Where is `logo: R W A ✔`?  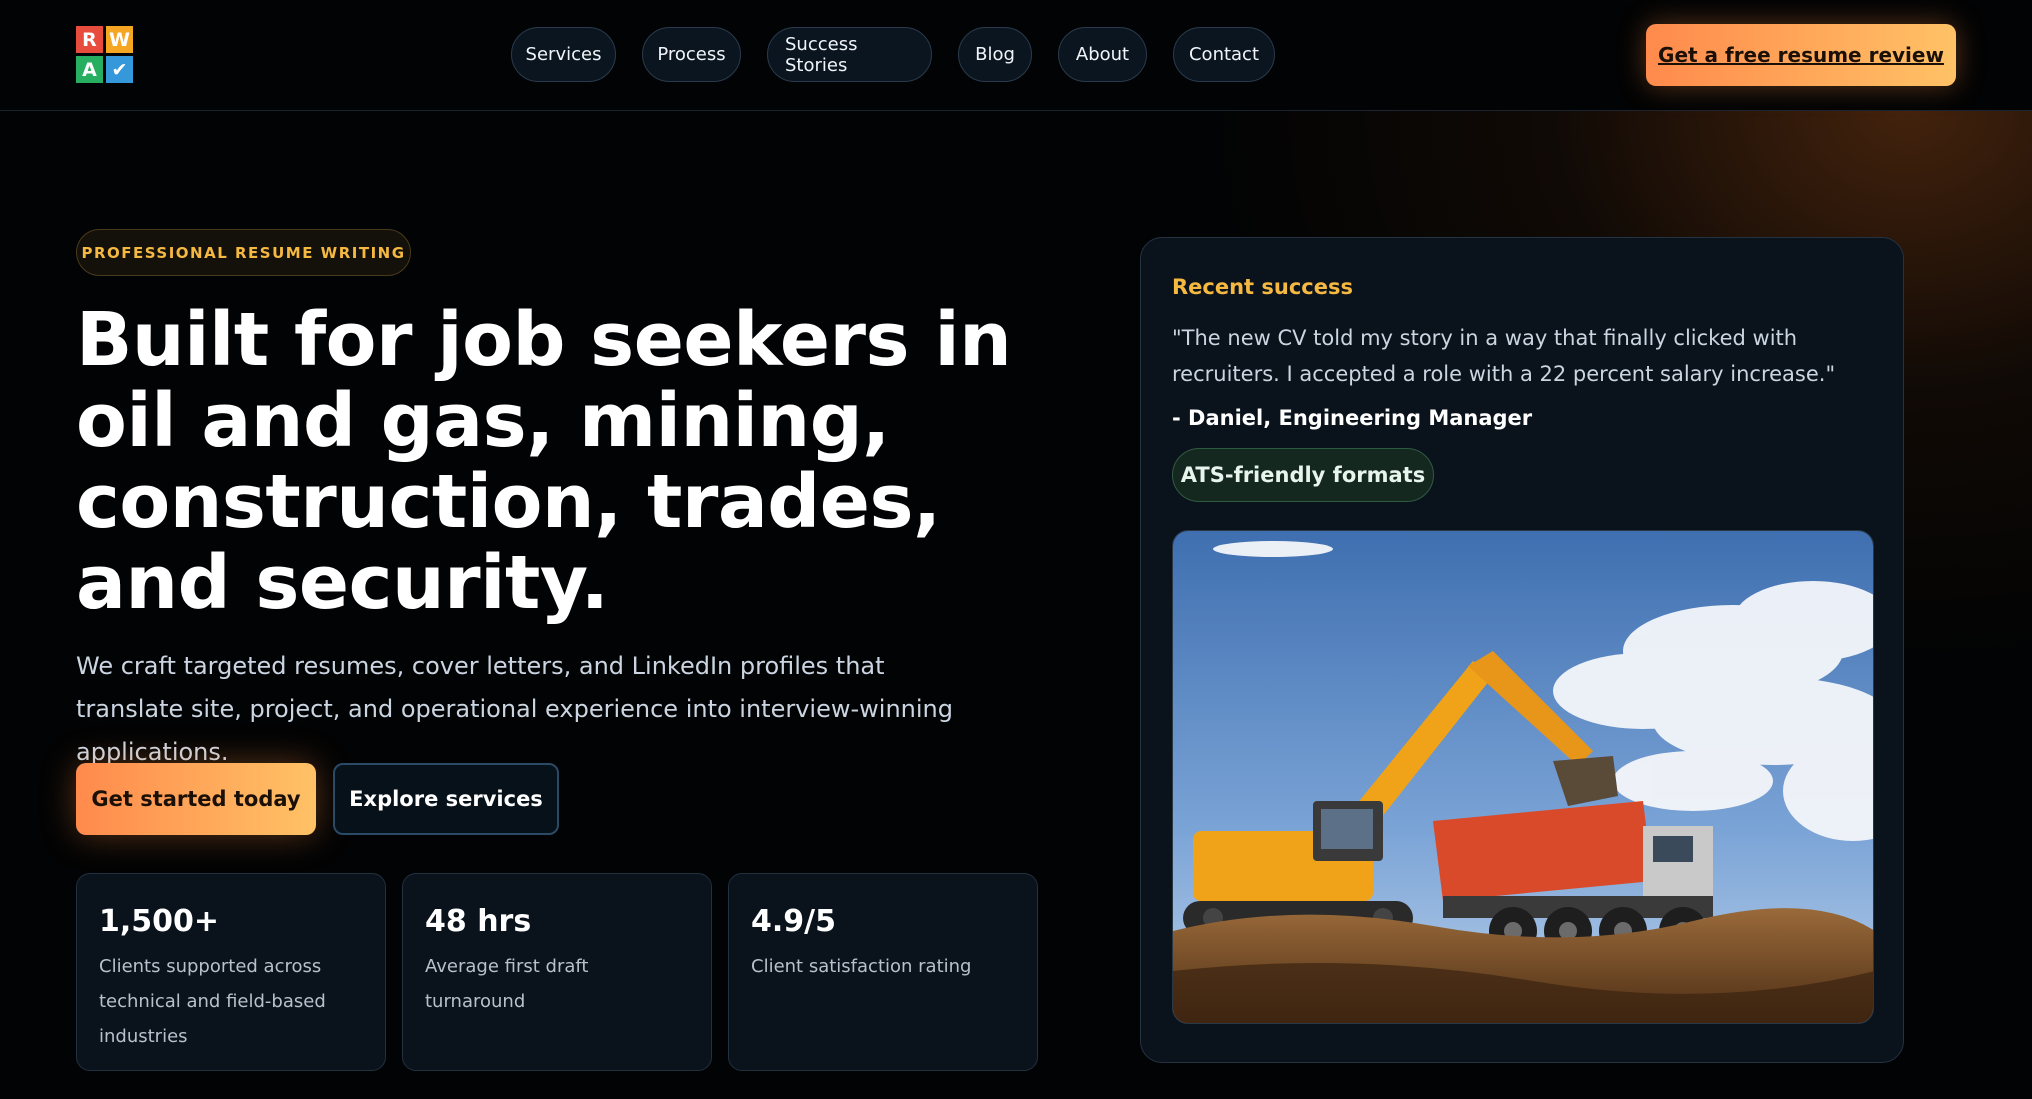
logo: R W A ✔ is located at coordinates (104, 54).